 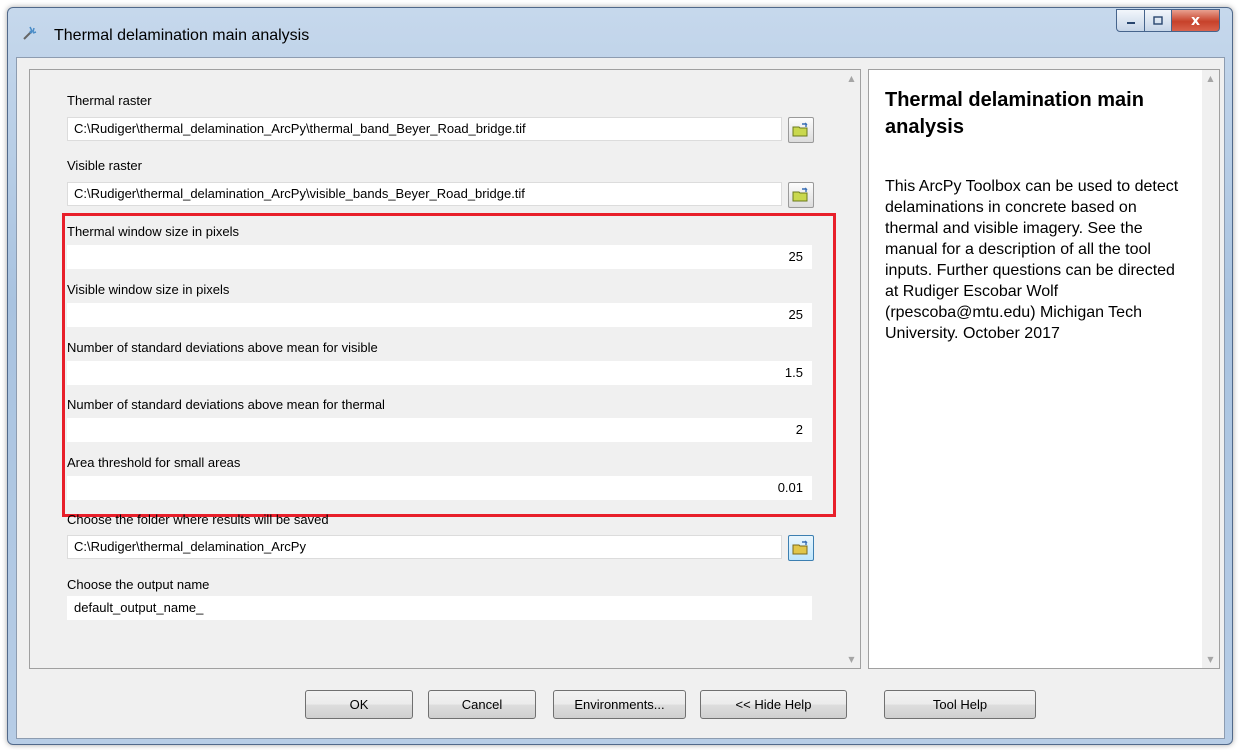 I want to click on minimize-icon, so click(x=1130, y=22).